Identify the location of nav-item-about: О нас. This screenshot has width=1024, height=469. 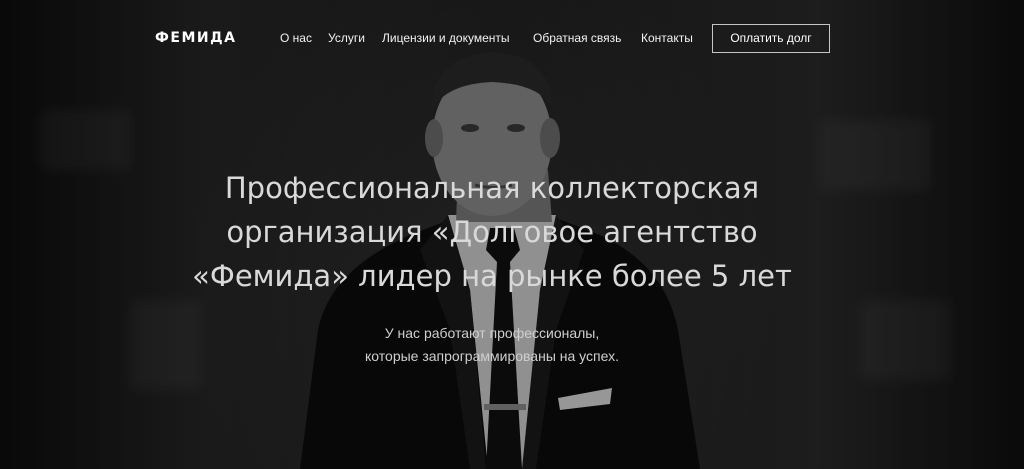
(296, 38).